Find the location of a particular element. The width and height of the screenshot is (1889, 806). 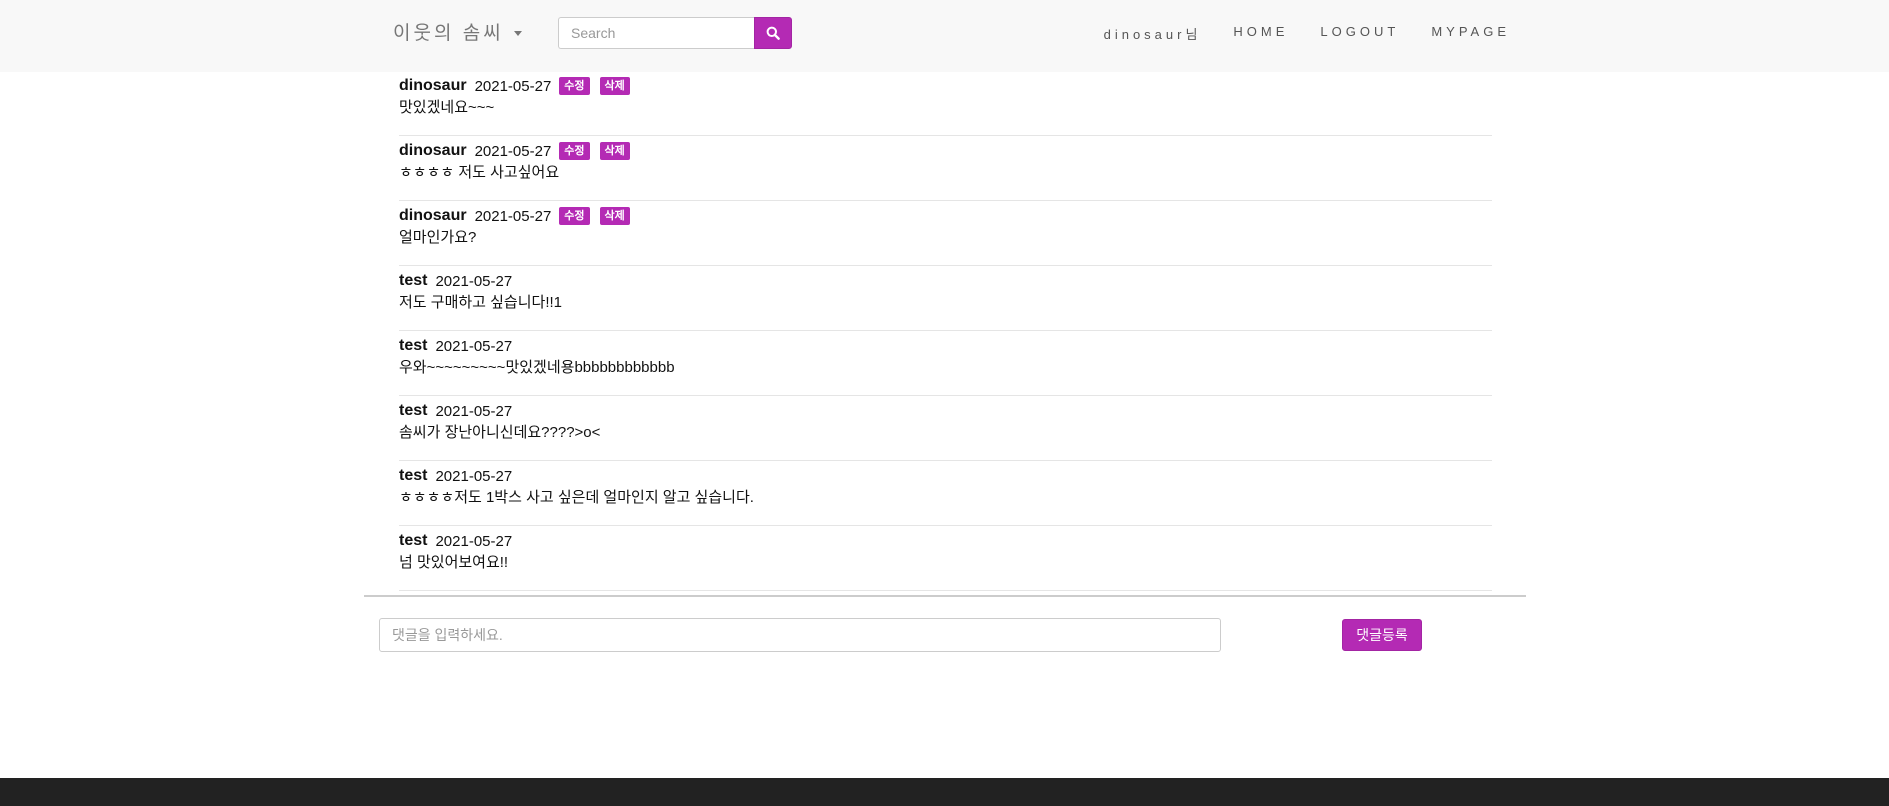

comment-text: ㅎㅎㅎㅎ저도 1박스 사고 싶은데 얼마인지 알고 싶습니다. is located at coordinates (576, 497).